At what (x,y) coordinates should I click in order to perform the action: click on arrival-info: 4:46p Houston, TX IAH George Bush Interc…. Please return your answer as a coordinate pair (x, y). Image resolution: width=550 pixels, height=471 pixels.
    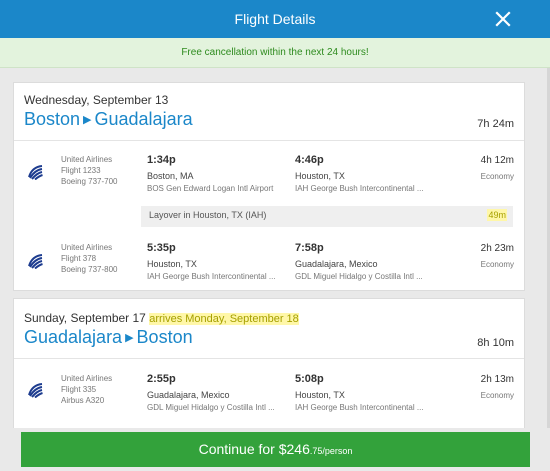
    Looking at the image, I should click on (370, 173).